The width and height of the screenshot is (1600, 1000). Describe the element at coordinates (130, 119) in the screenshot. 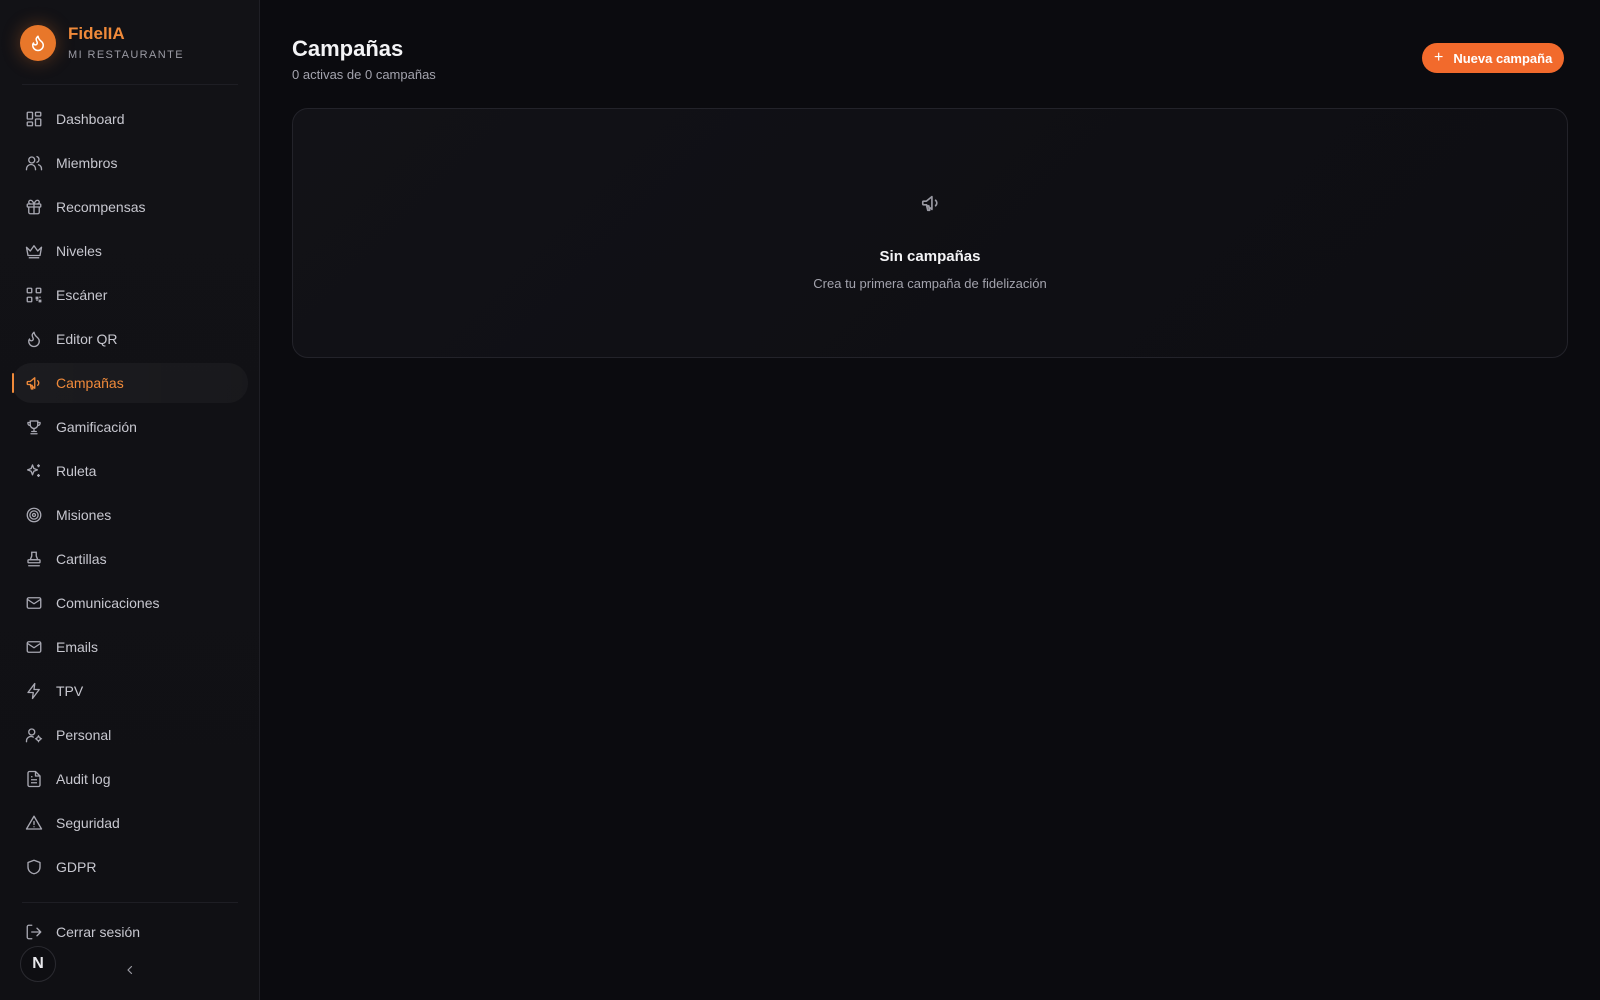

I see `sidebar-item-dashboard: Dashboard` at that location.